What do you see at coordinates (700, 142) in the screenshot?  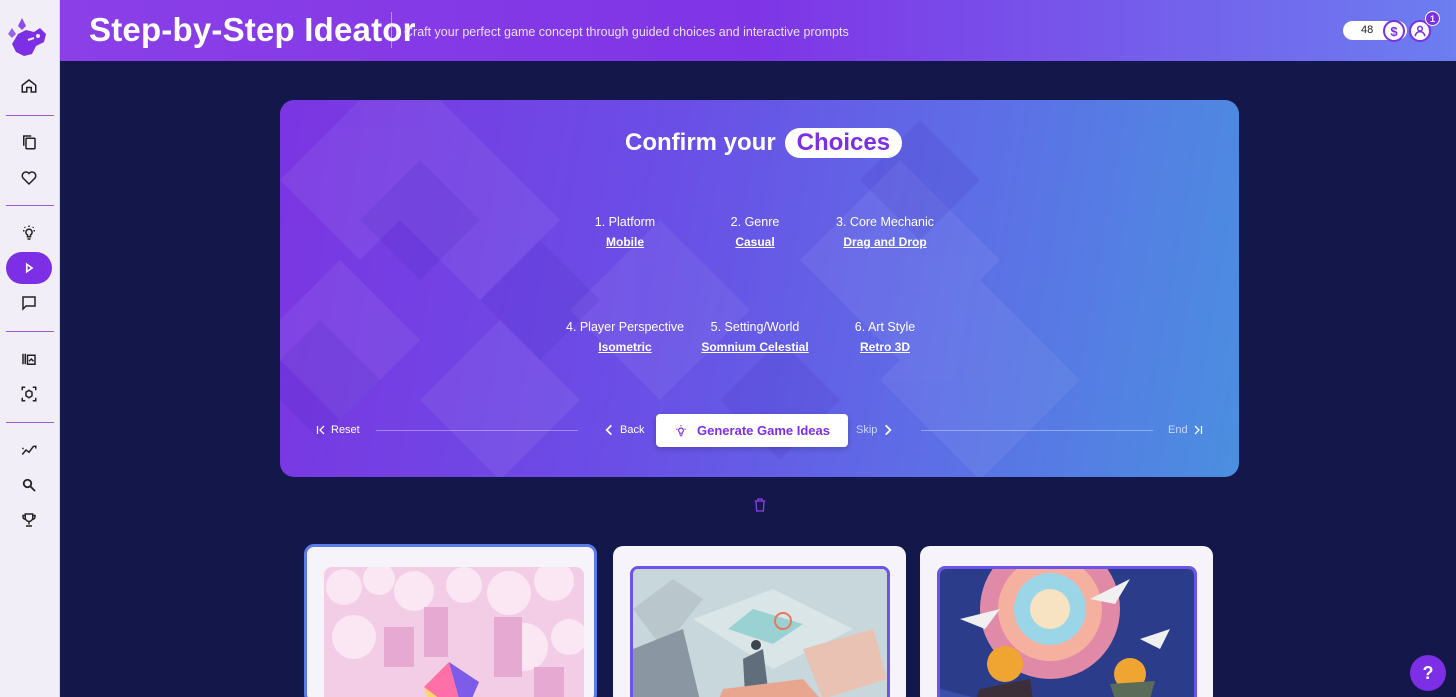 I see `panel-title-prefix: Confirm your` at bounding box center [700, 142].